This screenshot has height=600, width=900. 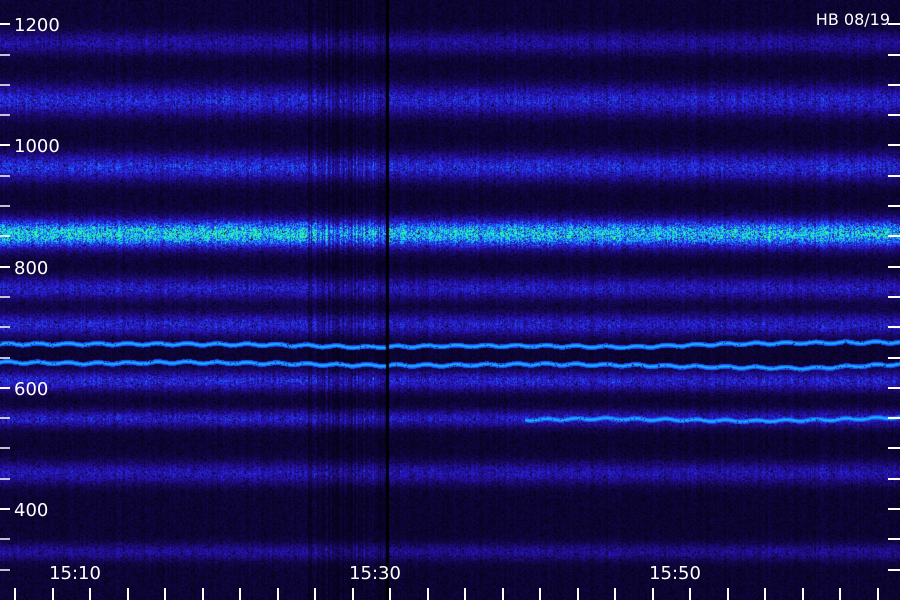 I want to click on x-tick-label: 15:30, so click(x=375, y=573).